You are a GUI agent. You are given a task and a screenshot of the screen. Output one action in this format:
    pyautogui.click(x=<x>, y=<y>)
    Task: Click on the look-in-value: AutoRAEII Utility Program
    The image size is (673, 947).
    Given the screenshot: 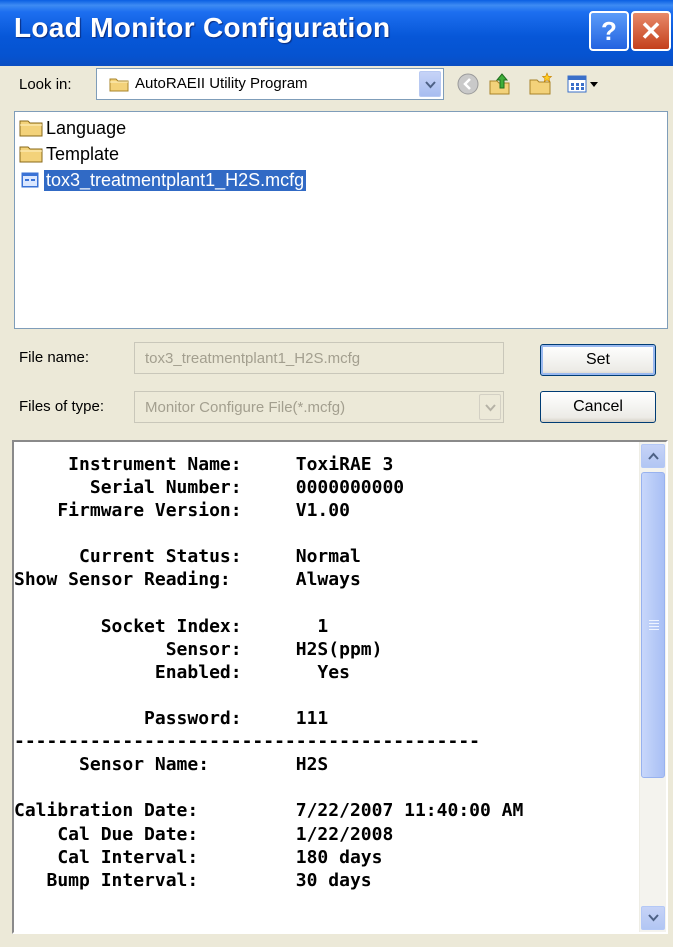 What is the action you would take?
    pyautogui.click(x=221, y=83)
    